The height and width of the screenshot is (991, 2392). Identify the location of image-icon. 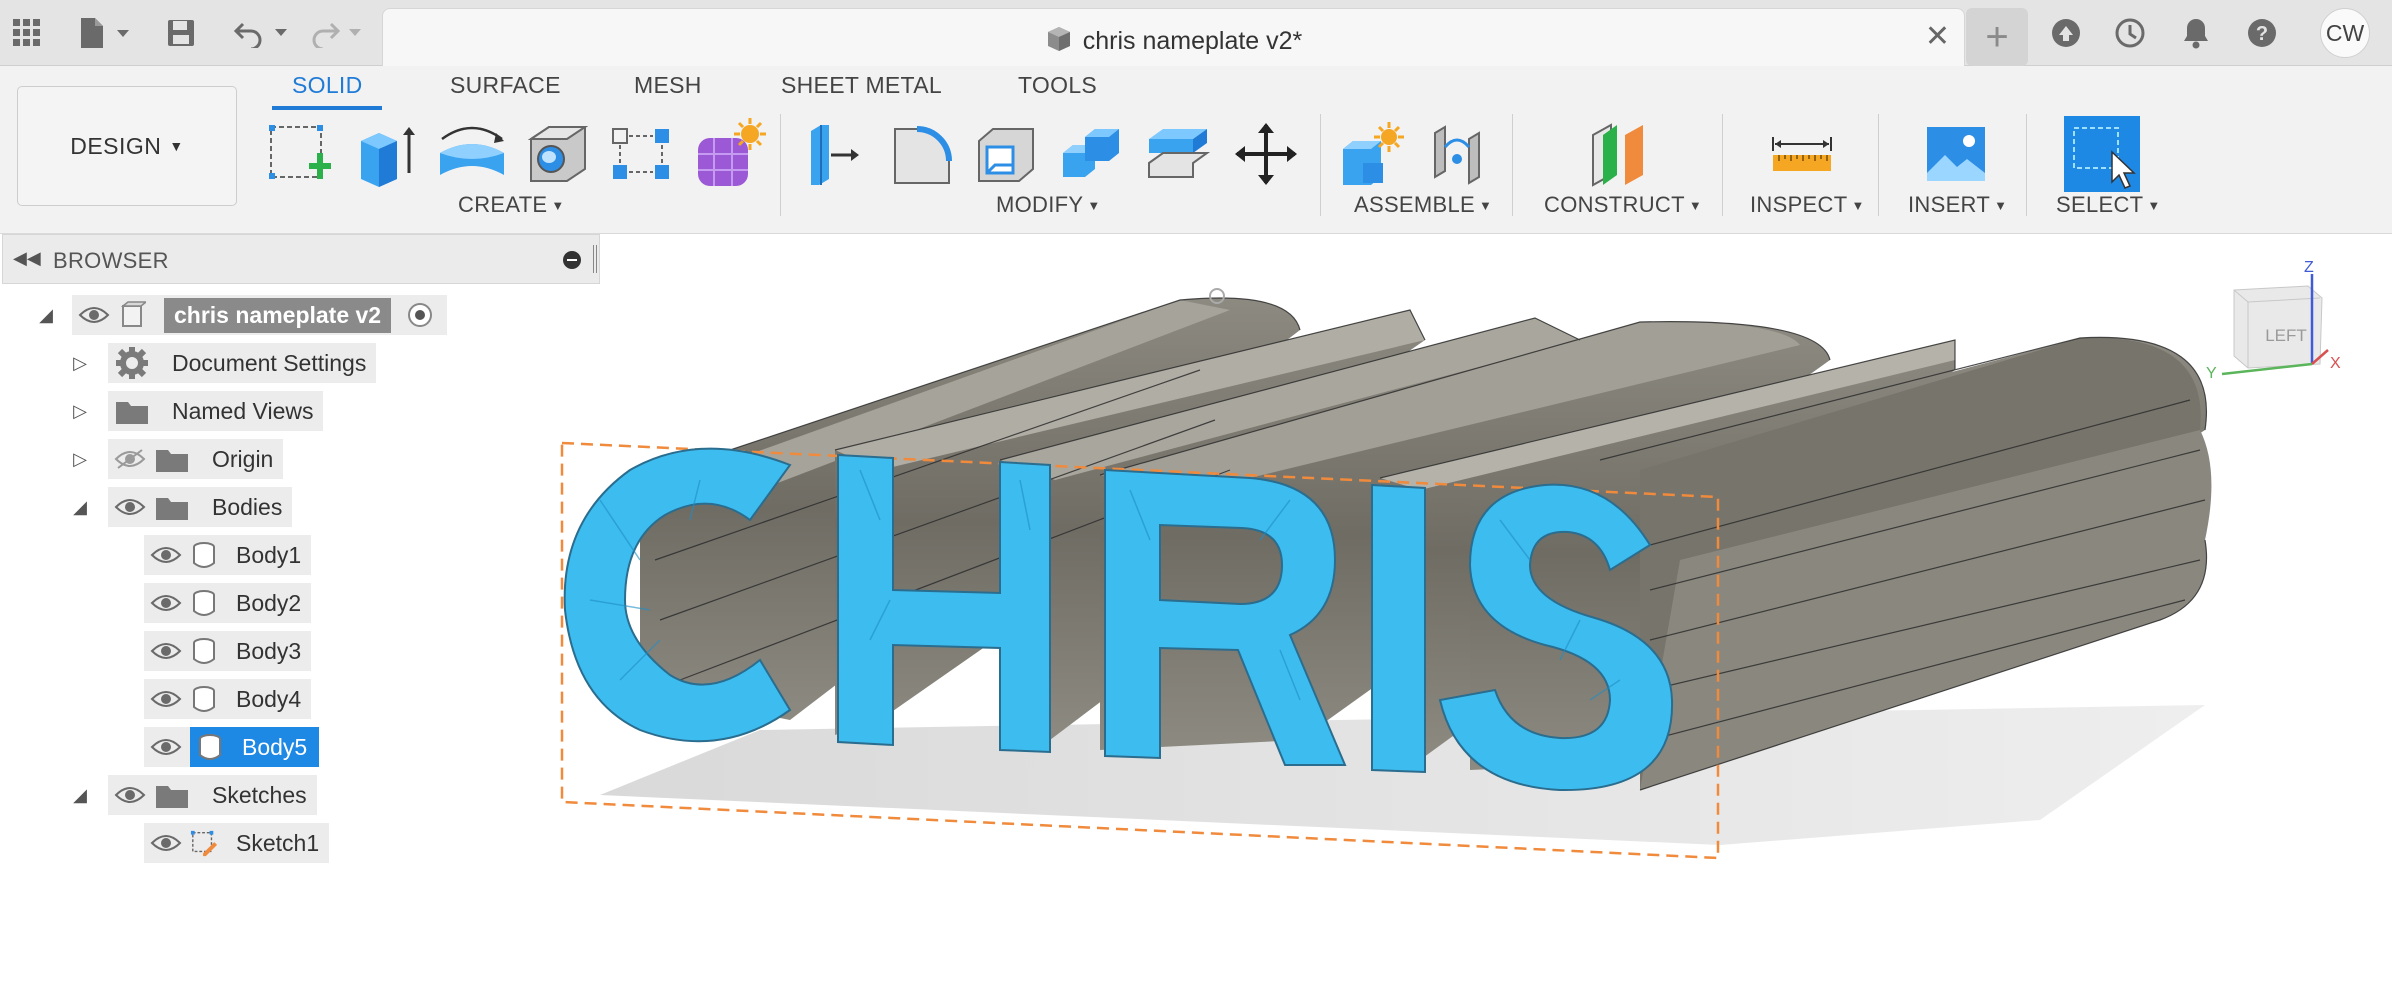
(1956, 154).